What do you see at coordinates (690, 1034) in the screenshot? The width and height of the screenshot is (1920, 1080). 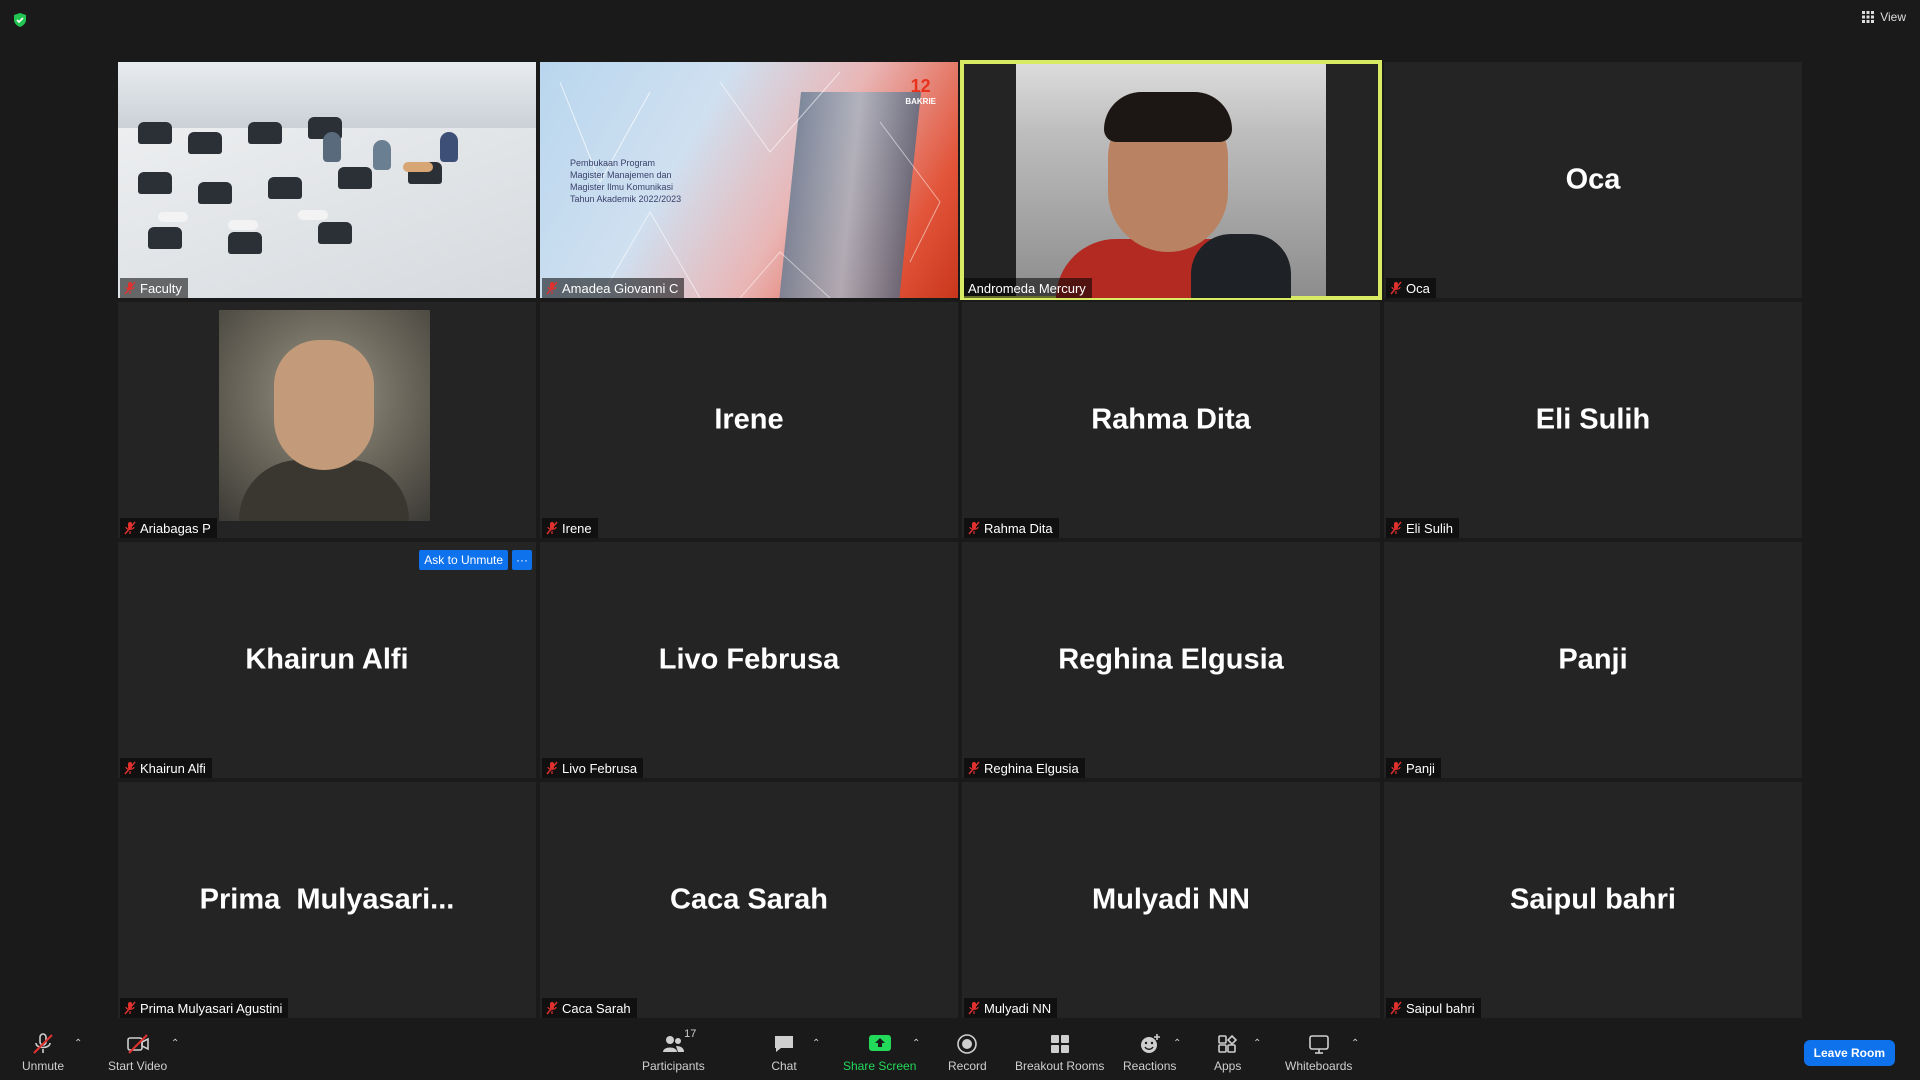 I see `participants-count: 17` at bounding box center [690, 1034].